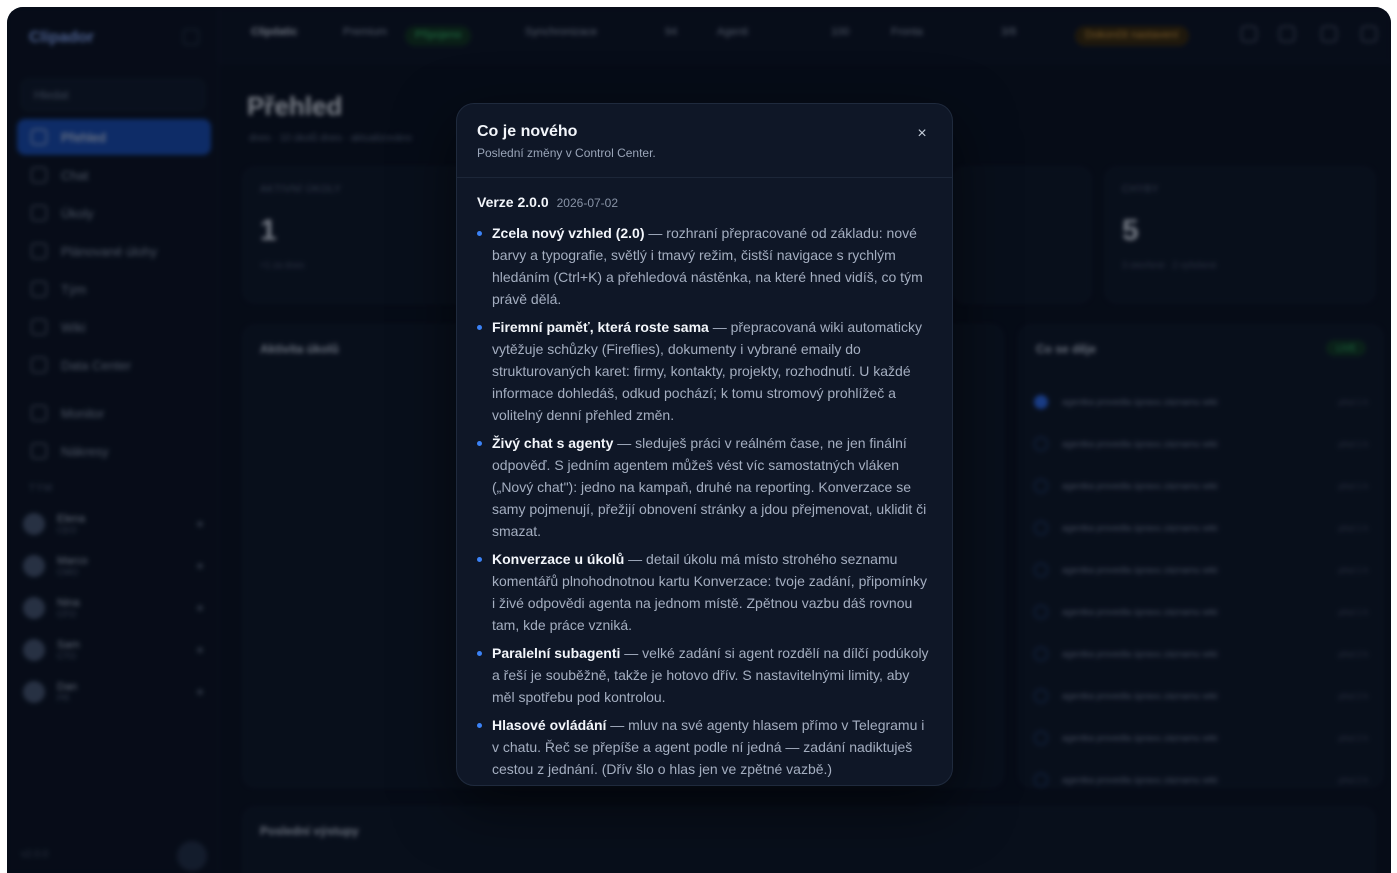 This screenshot has width=1397, height=873. What do you see at coordinates (600, 327) in the screenshot?
I see `changelog-item-title: Firemní paměť, která roste sama` at bounding box center [600, 327].